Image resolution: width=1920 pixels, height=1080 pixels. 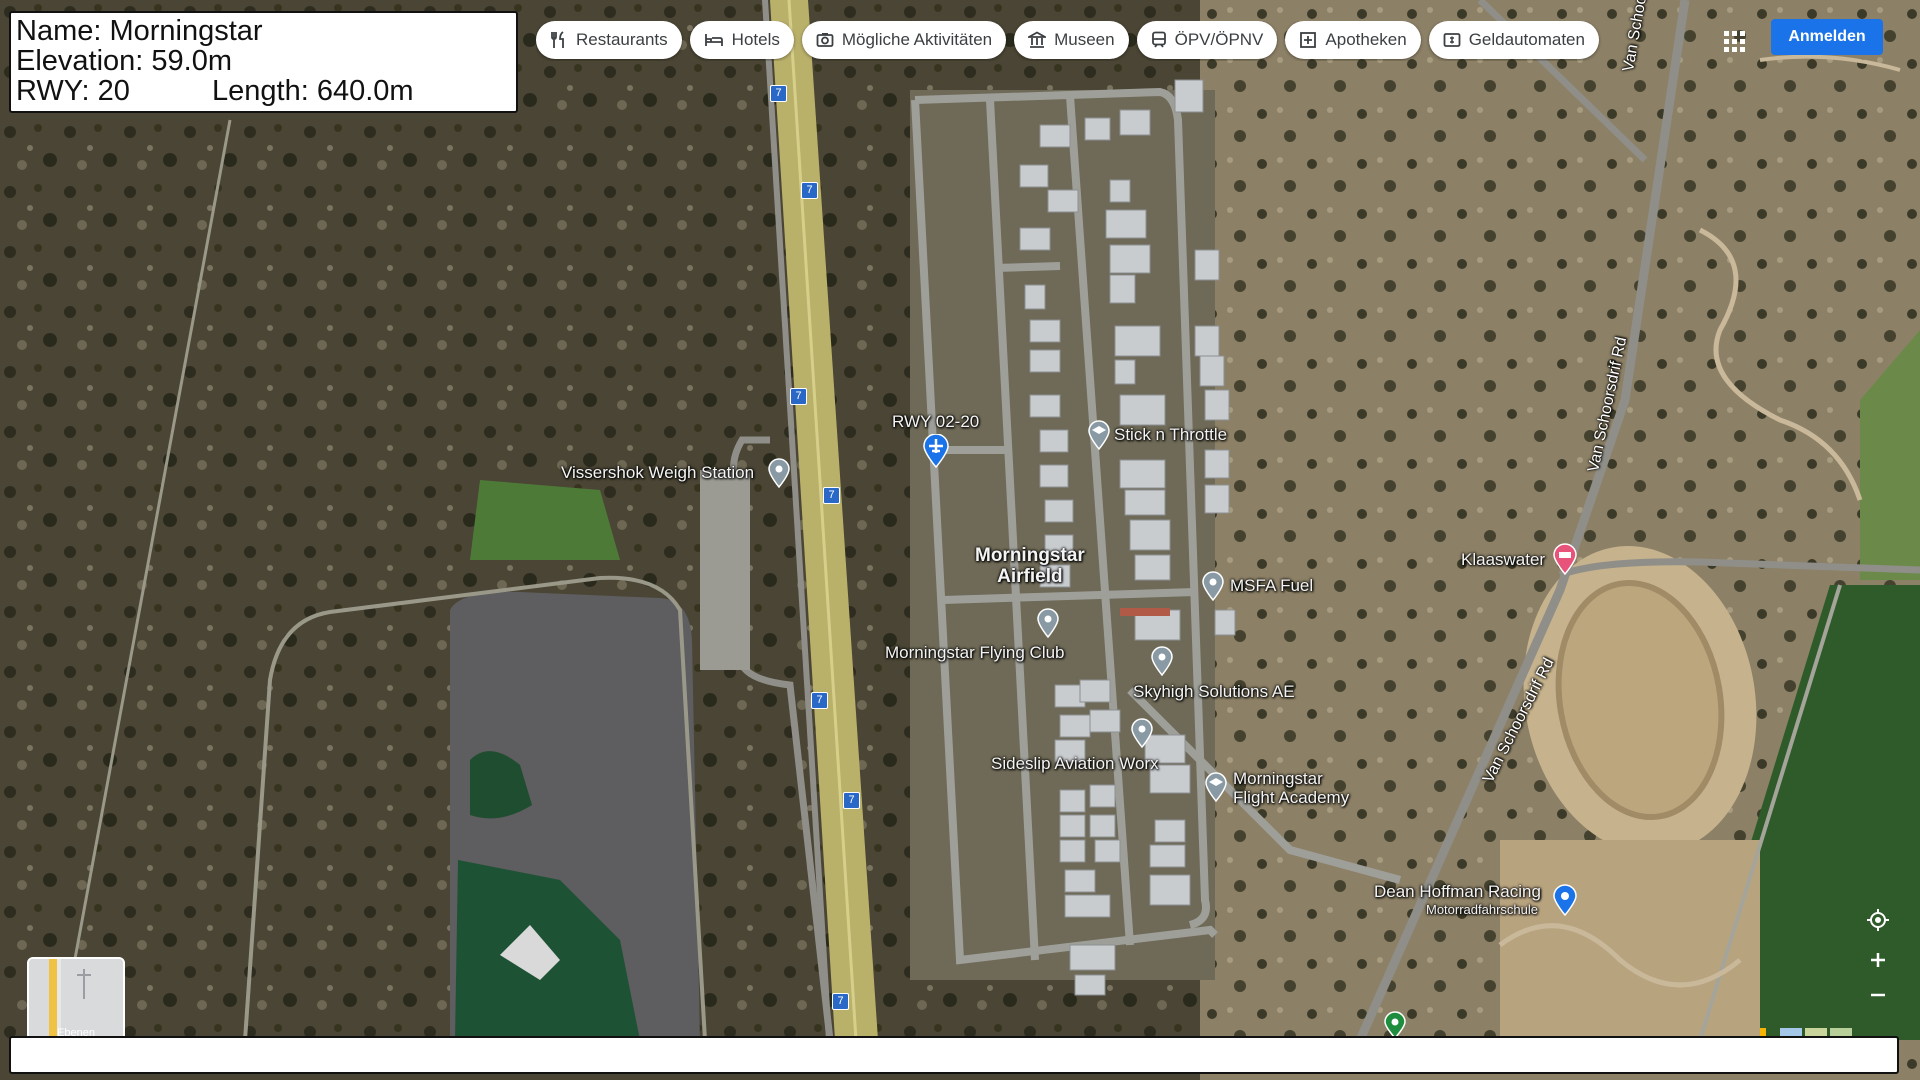 I want to click on fuel-pin-icon, so click(x=1213, y=586).